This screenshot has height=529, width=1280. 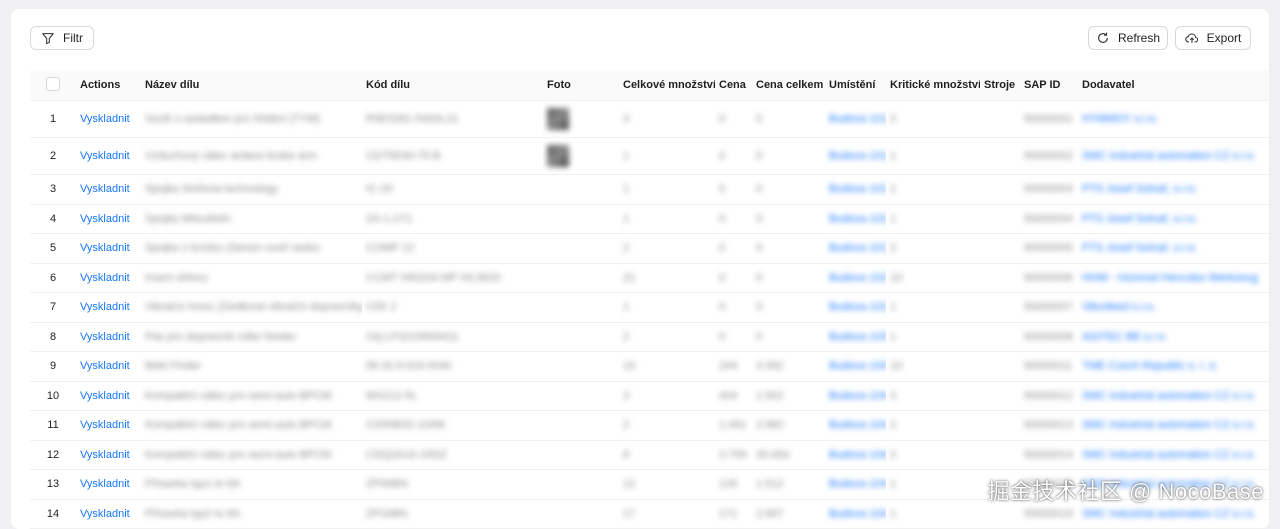 What do you see at coordinates (933, 189) in the screenshot?
I see `critical-quantity-cell: 1` at bounding box center [933, 189].